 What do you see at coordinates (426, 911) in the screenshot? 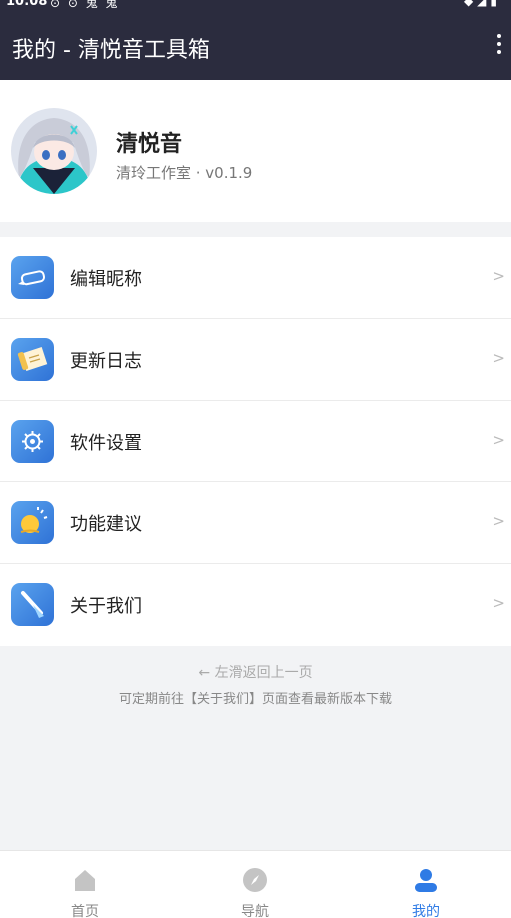
I see `tab-label: 我的` at bounding box center [426, 911].